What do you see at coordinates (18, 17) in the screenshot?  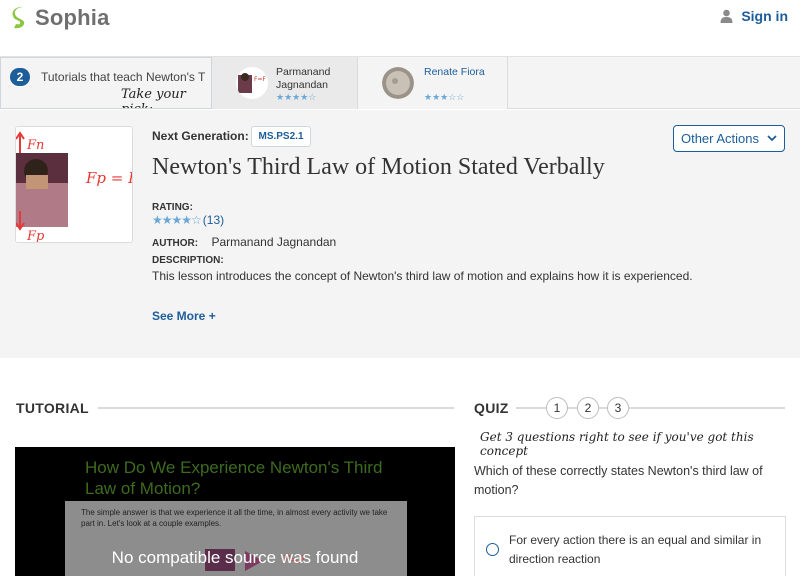 I see `sophia-logo-icon` at bounding box center [18, 17].